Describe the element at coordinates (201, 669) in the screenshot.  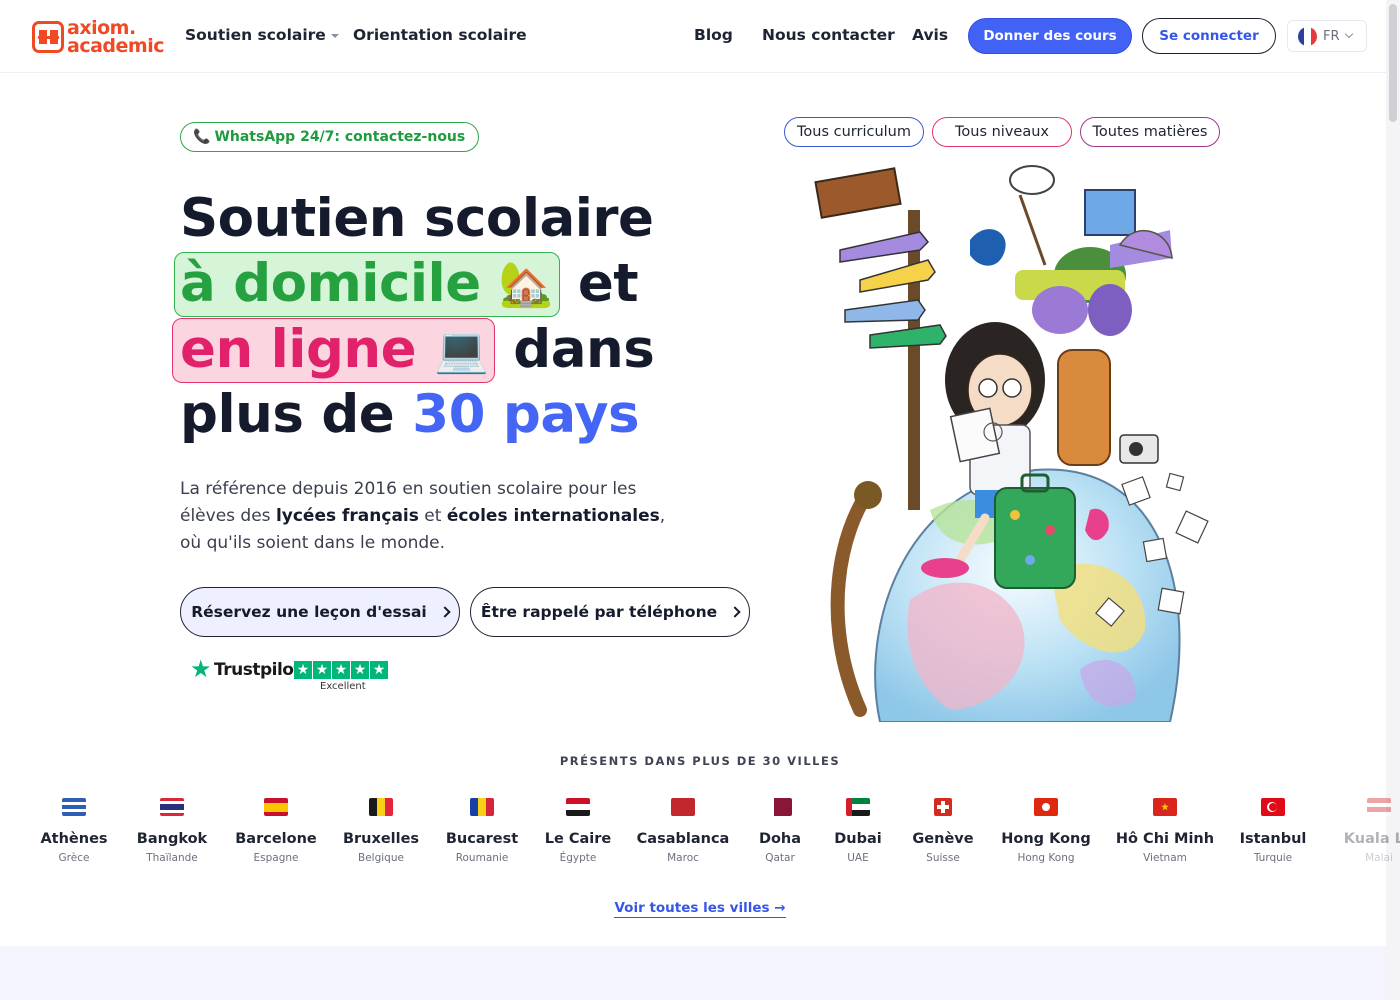
I see `trustpilot-star-icon: ★` at that location.